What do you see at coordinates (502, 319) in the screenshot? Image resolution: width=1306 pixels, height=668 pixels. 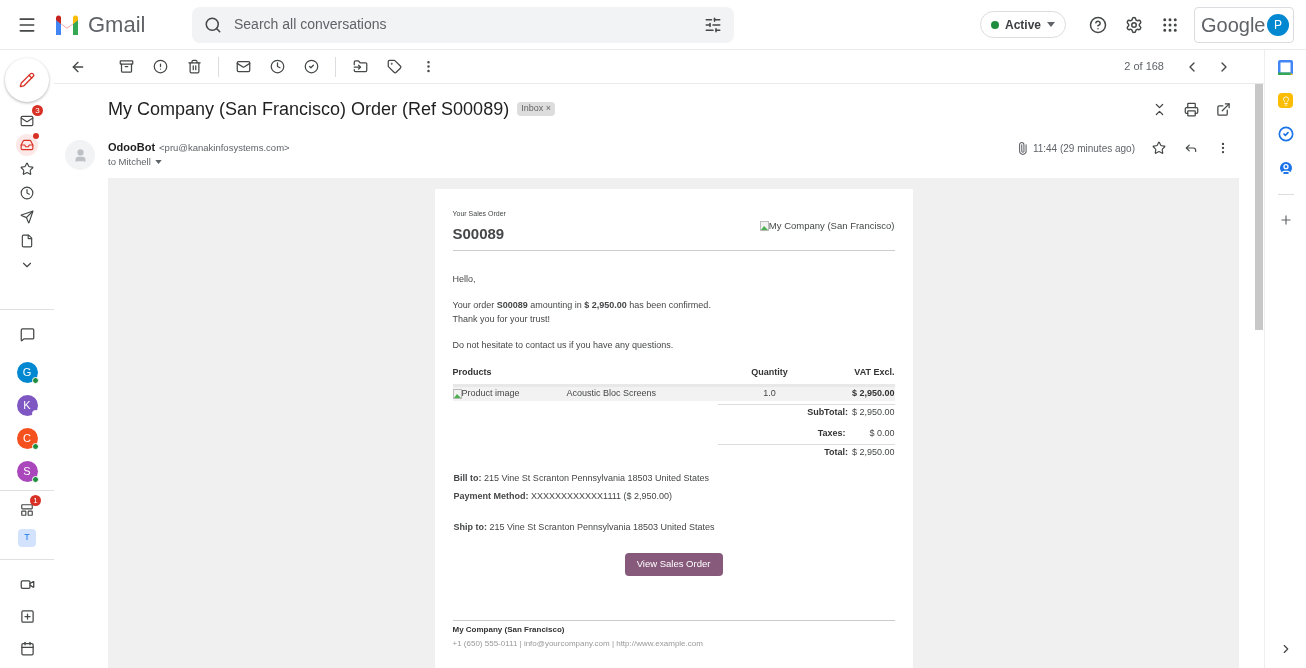 I see `message-paragraph: Thank you for your trust!` at bounding box center [502, 319].